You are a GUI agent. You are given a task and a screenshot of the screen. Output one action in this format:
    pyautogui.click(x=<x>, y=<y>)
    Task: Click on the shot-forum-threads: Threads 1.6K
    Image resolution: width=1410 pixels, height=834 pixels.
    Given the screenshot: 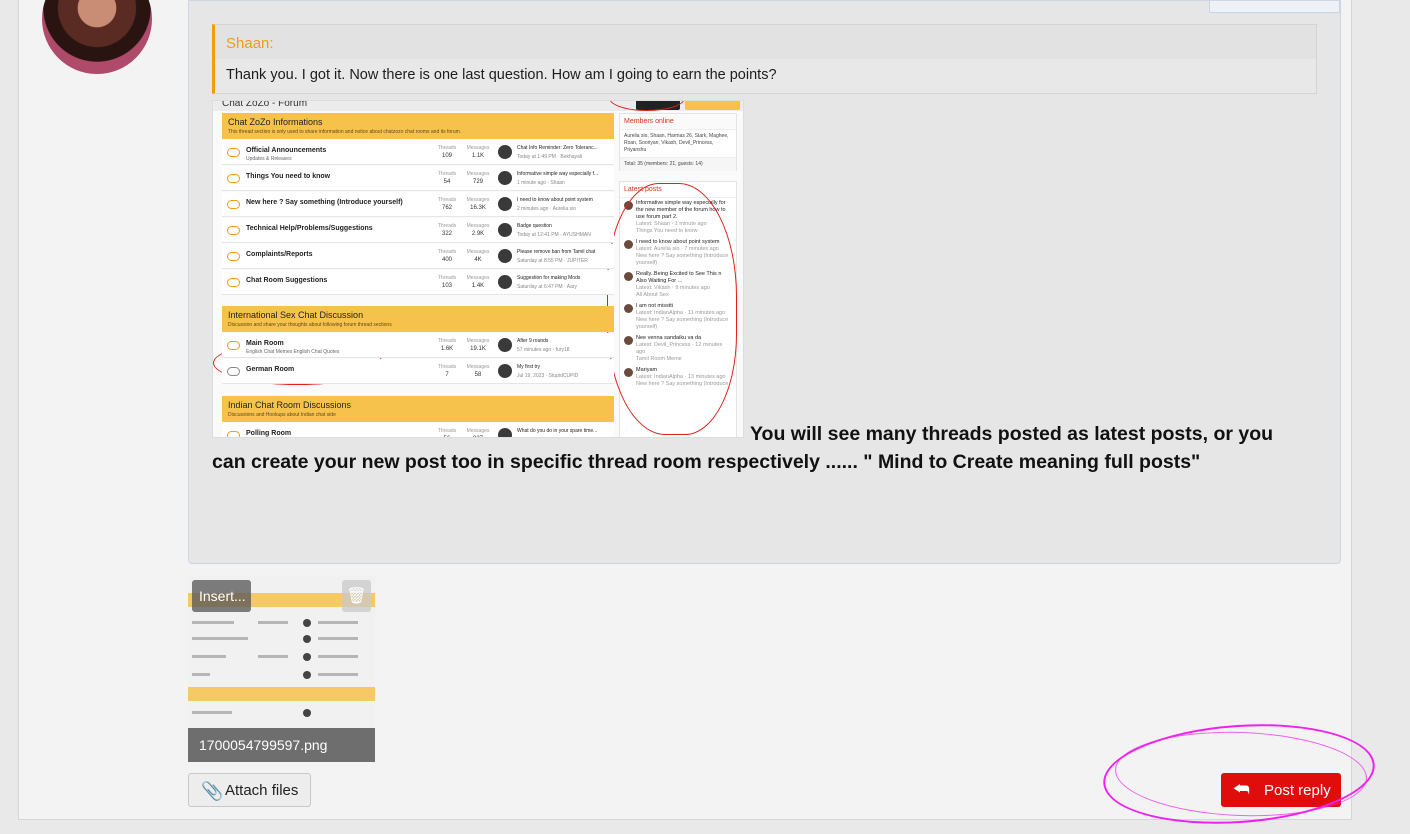 What is the action you would take?
    pyautogui.click(x=447, y=345)
    